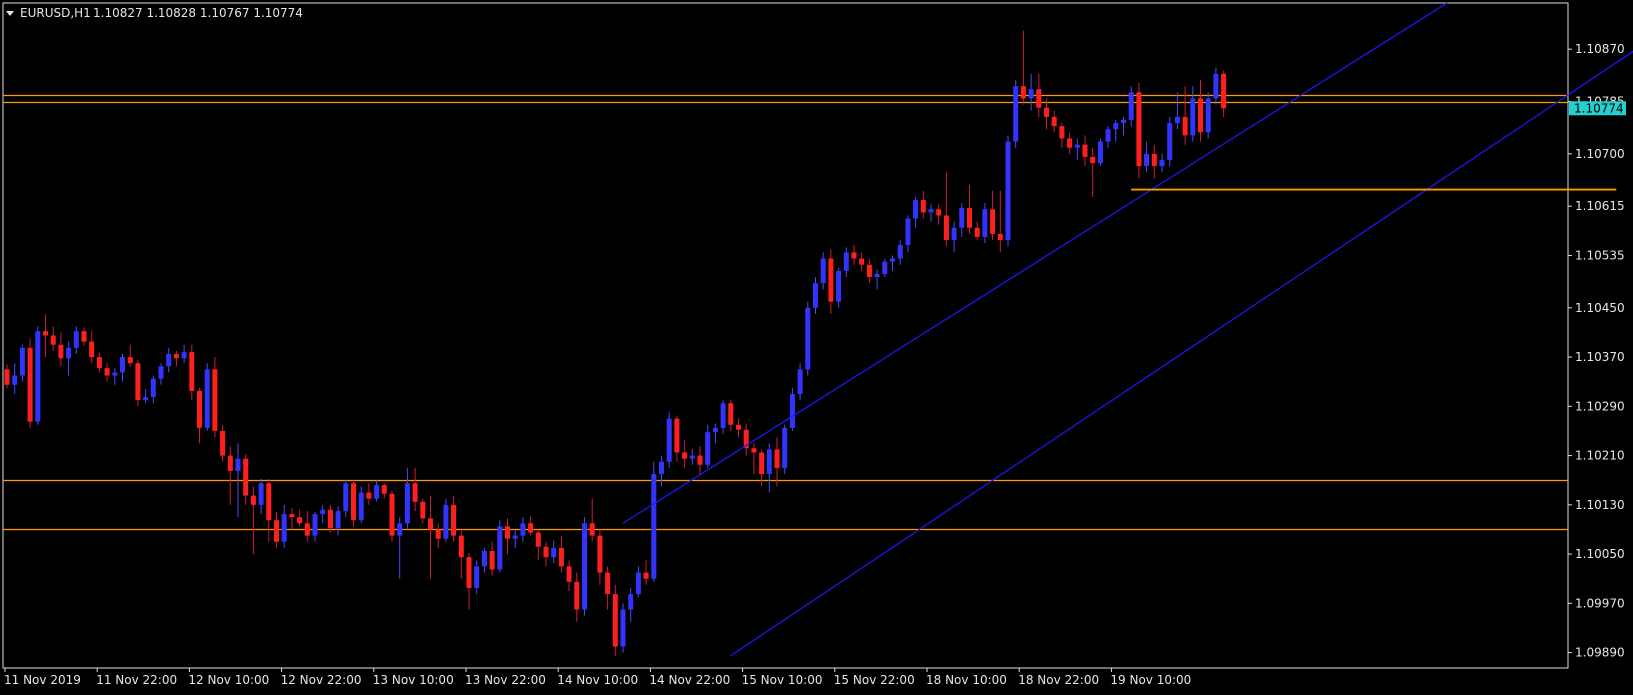 This screenshot has height=695, width=1633. Describe the element at coordinates (413, 680) in the screenshot. I see `time-tick-label: 13 Nov 10:00` at that location.